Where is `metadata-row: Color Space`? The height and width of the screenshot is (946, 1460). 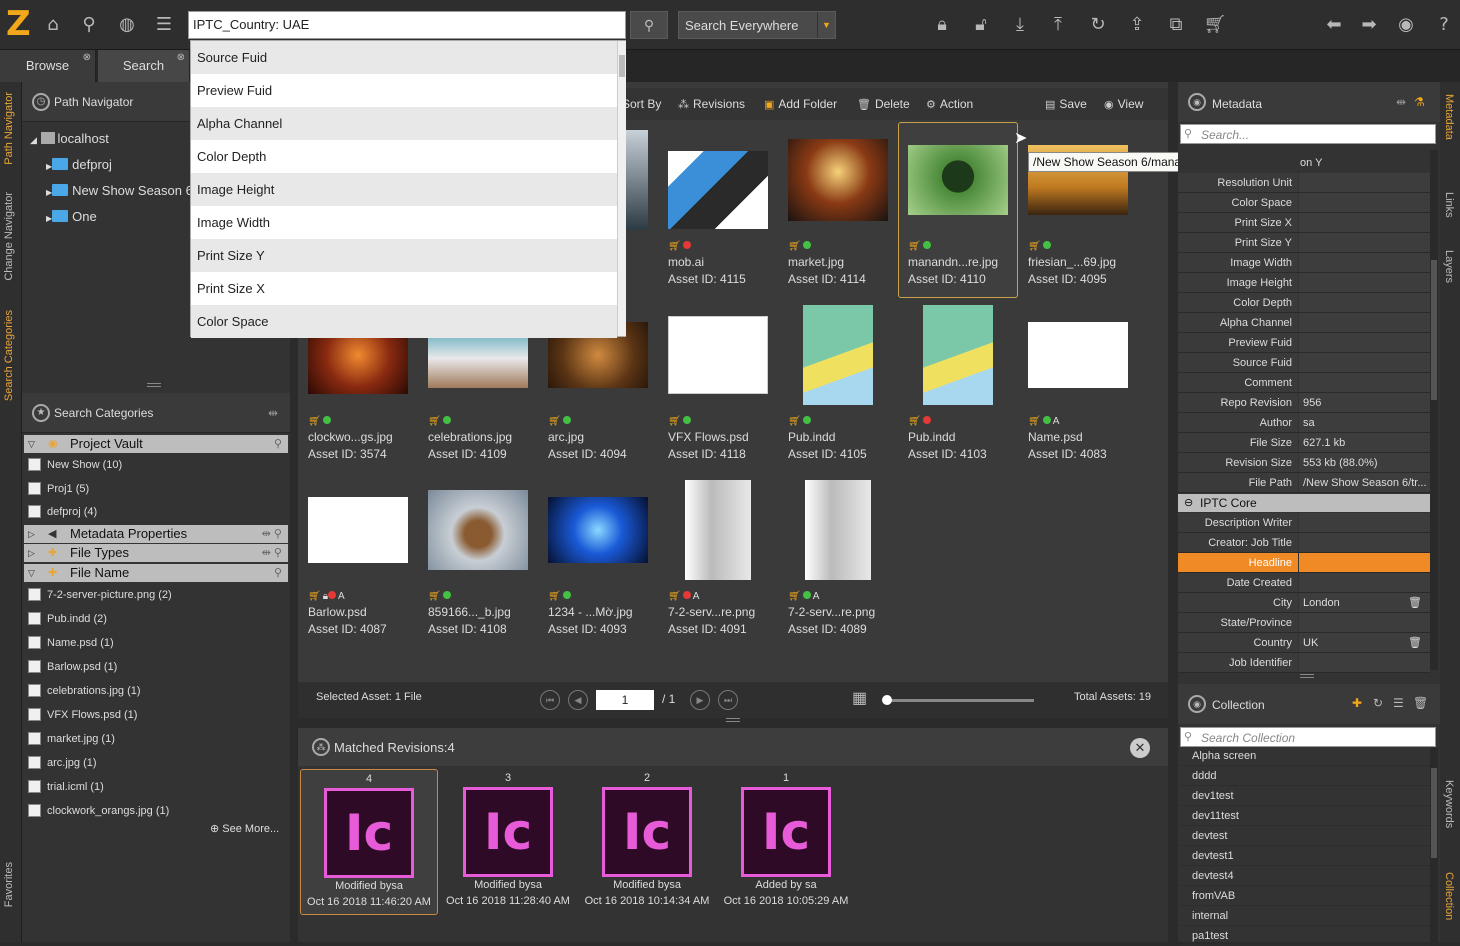 metadata-row: Color Space is located at coordinates (1304, 203).